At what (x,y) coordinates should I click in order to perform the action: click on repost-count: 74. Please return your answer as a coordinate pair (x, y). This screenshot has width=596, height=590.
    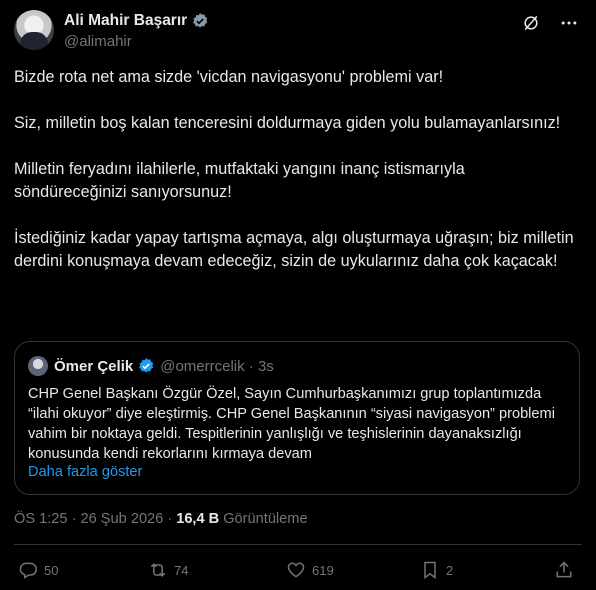
    Looking at the image, I should click on (181, 570).